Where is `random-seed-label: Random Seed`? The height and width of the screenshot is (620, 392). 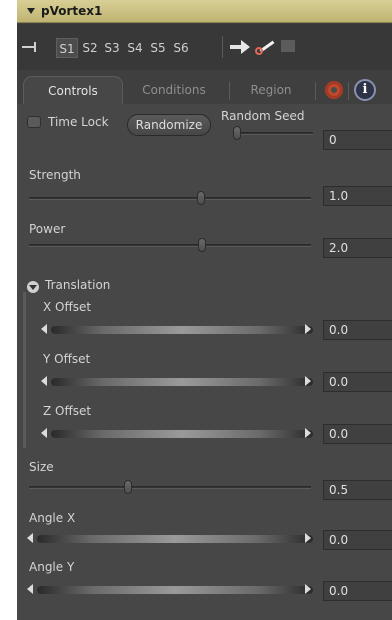 random-seed-label: Random Seed is located at coordinates (263, 116).